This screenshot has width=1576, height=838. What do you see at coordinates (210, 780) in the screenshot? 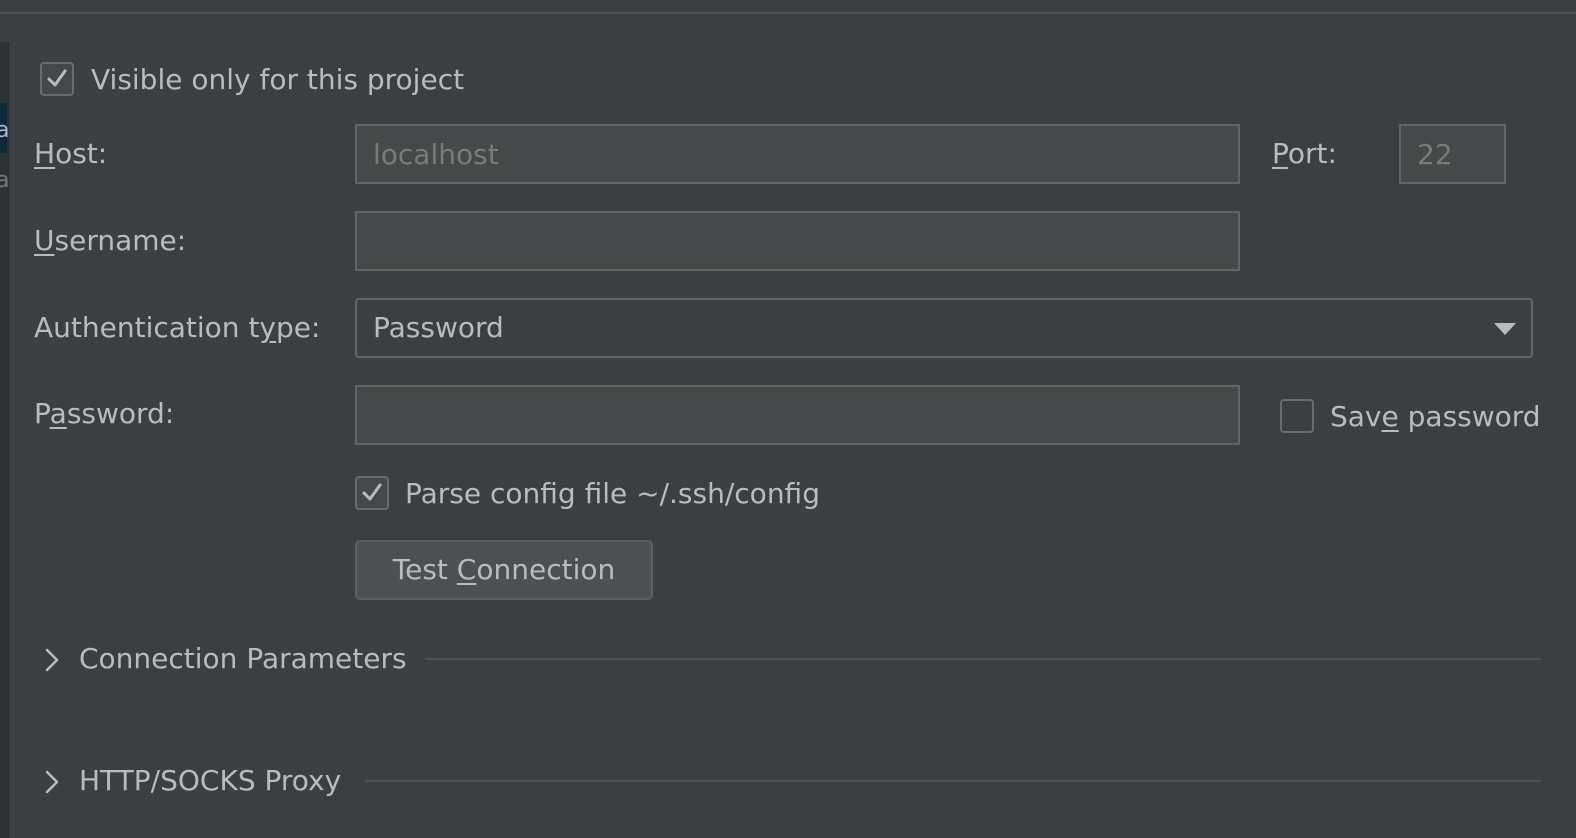
I see `http-socks-proxy-title: HTTP/SOCKS Proxy` at bounding box center [210, 780].